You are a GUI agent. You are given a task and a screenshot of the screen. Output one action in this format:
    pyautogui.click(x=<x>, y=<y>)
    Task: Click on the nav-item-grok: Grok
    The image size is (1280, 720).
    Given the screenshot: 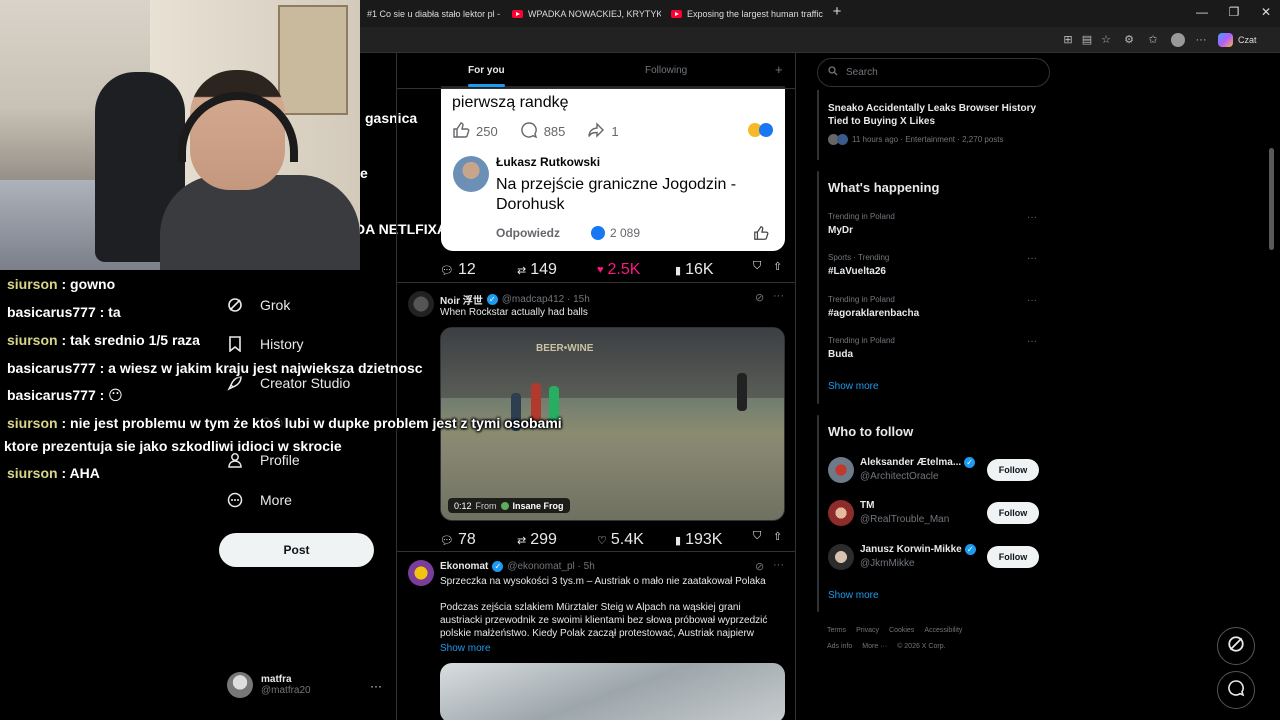 What is the action you would take?
    pyautogui.click(x=258, y=305)
    